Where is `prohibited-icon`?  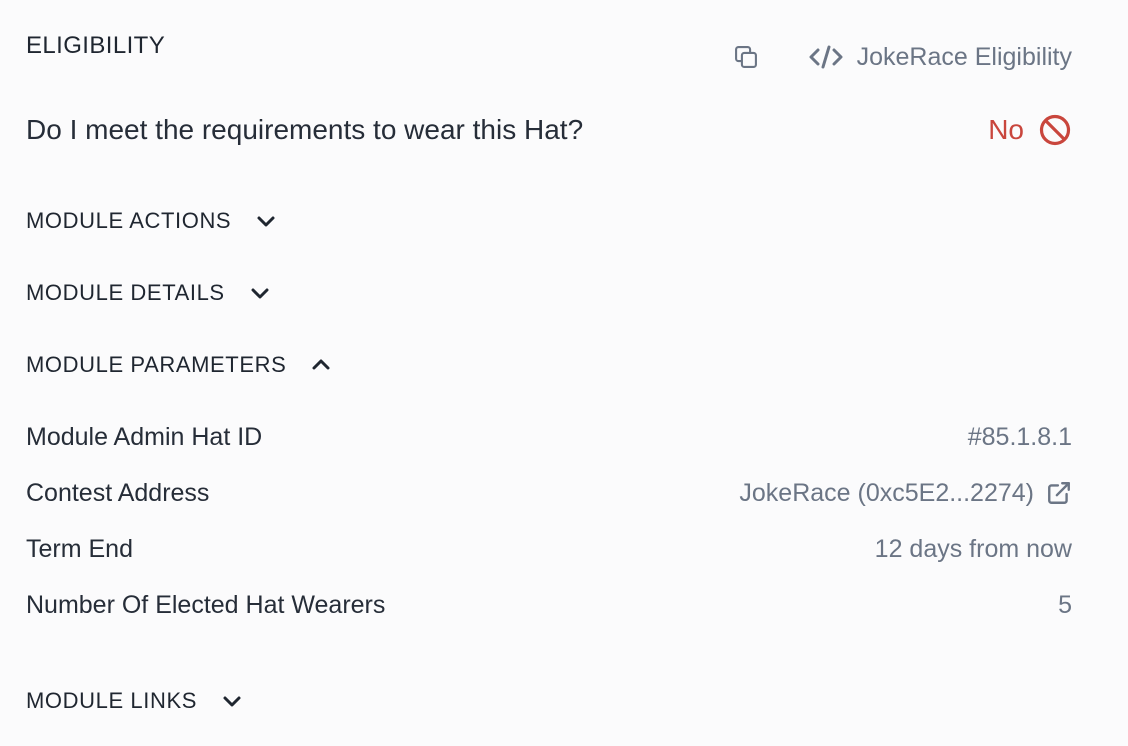
prohibited-icon is located at coordinates (1055, 130).